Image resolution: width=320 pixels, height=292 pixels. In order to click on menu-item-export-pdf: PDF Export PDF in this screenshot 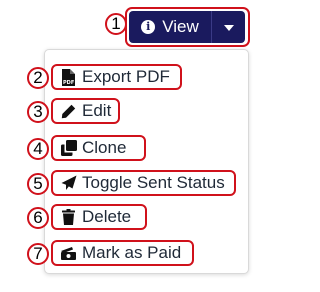, I will do `click(116, 77)`.